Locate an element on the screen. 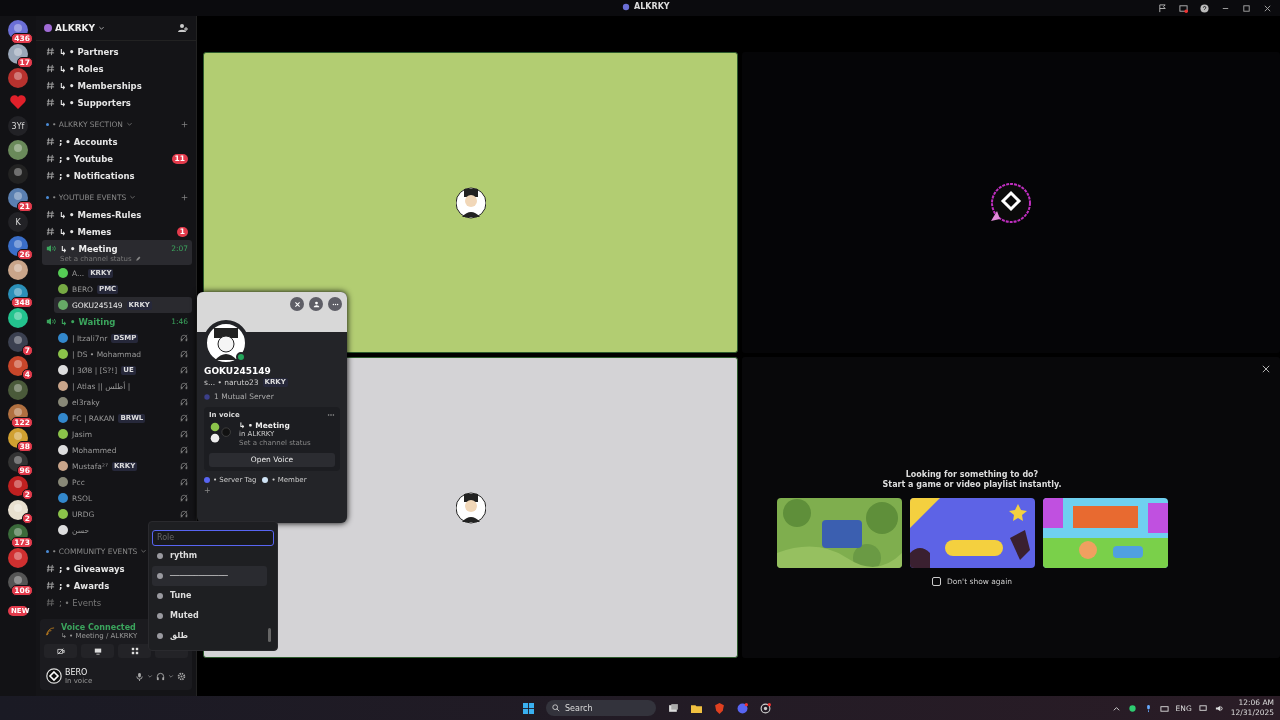 Image resolution: width=1280 pixels, height=720 pixels. channel-name: ↳ • Memes is located at coordinates (85, 231).